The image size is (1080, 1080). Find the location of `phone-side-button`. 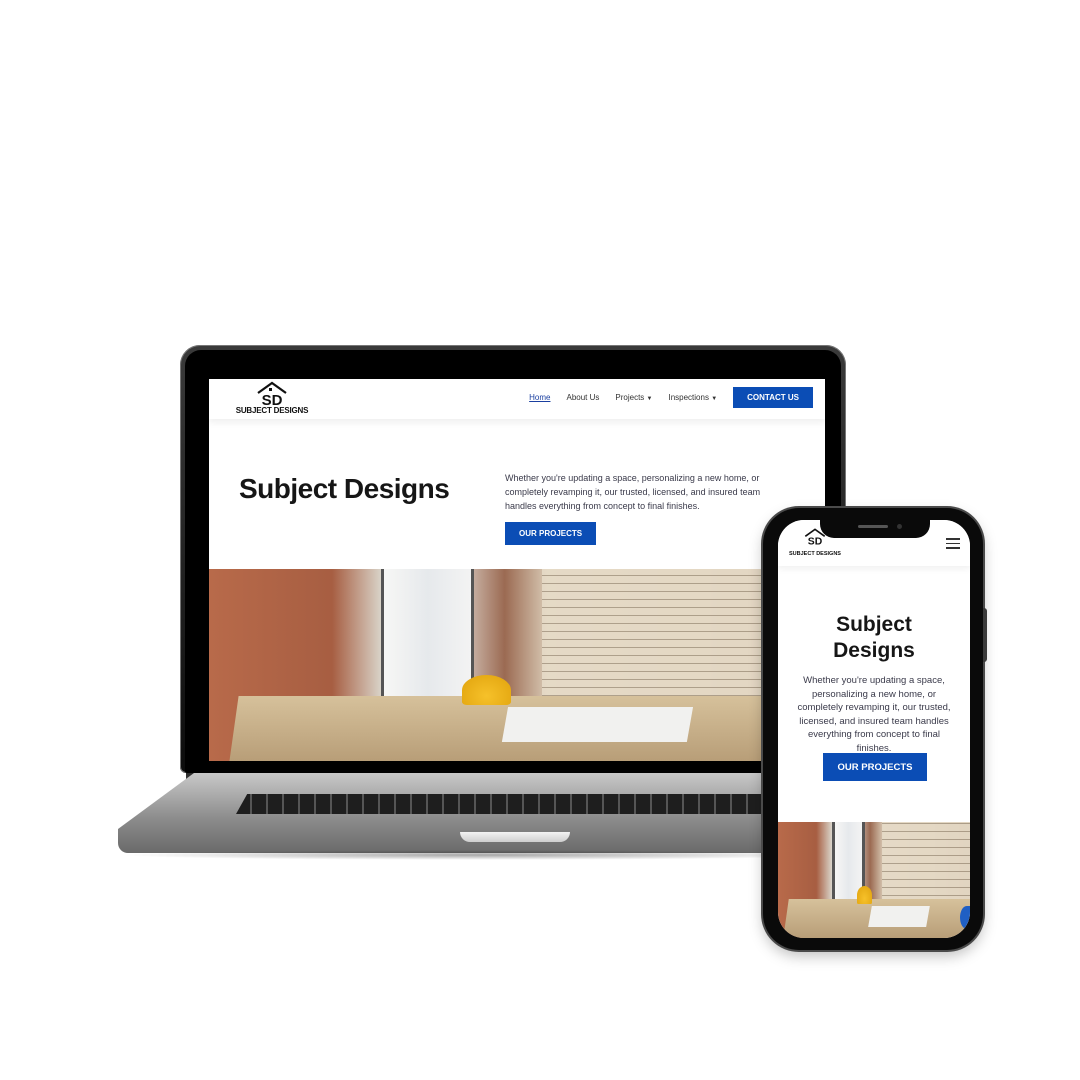

phone-side-button is located at coordinates (985, 635).